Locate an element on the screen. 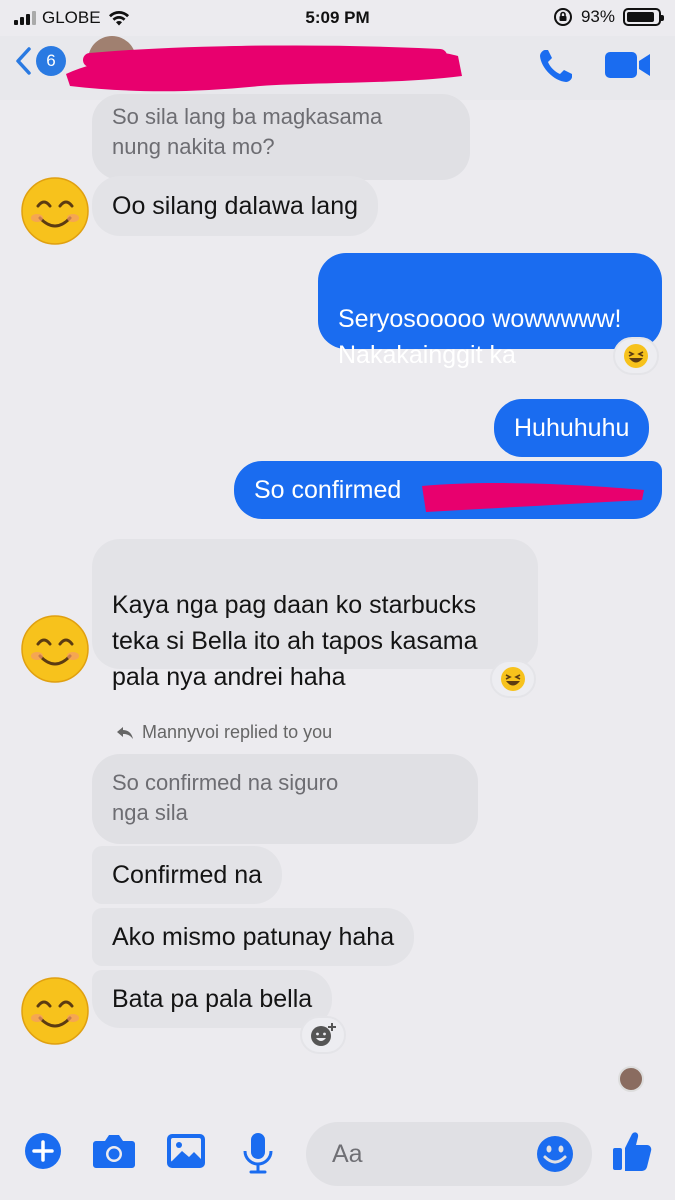  message-text: Oo silang dalawa lang is located at coordinates (235, 206).